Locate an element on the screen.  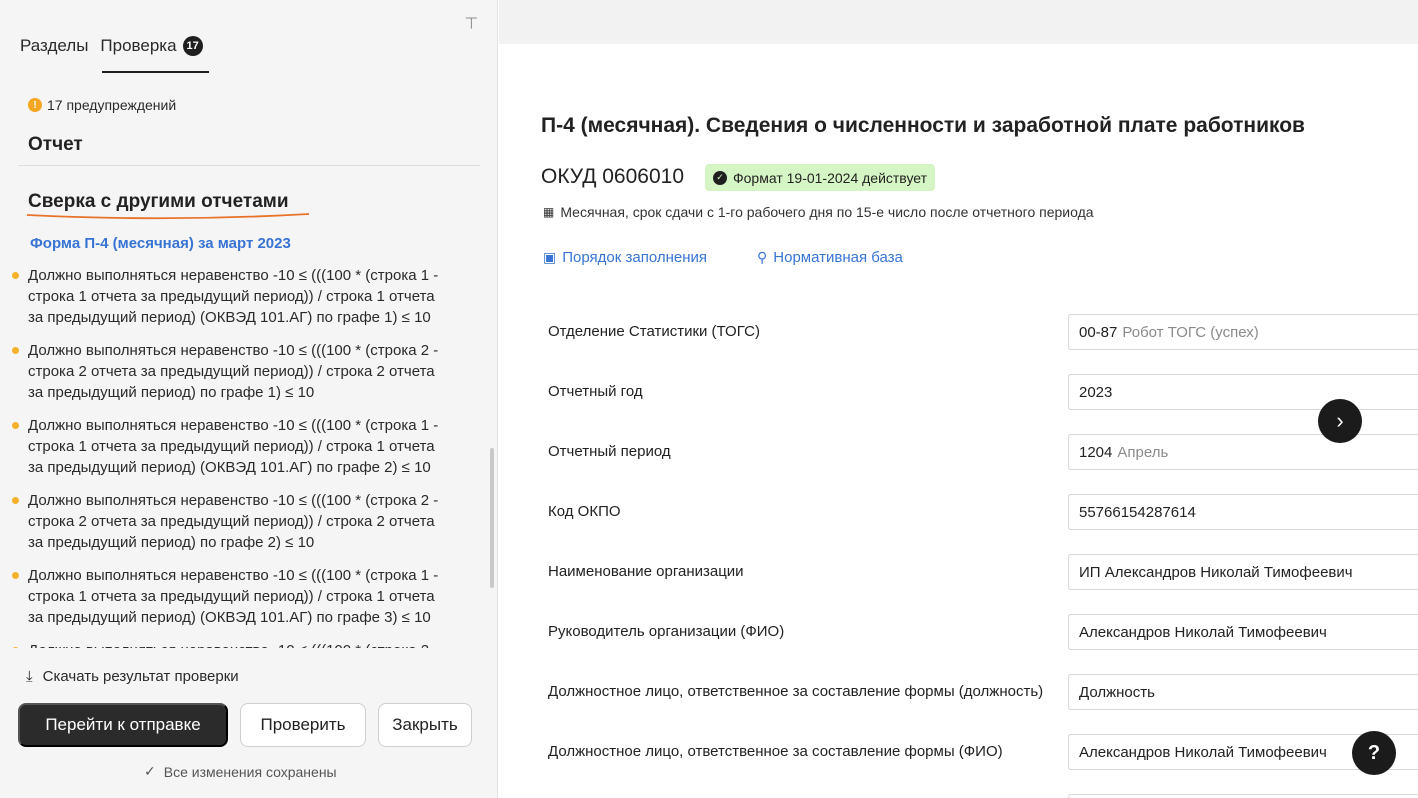
warning-icon: ! is located at coordinates (35, 105).